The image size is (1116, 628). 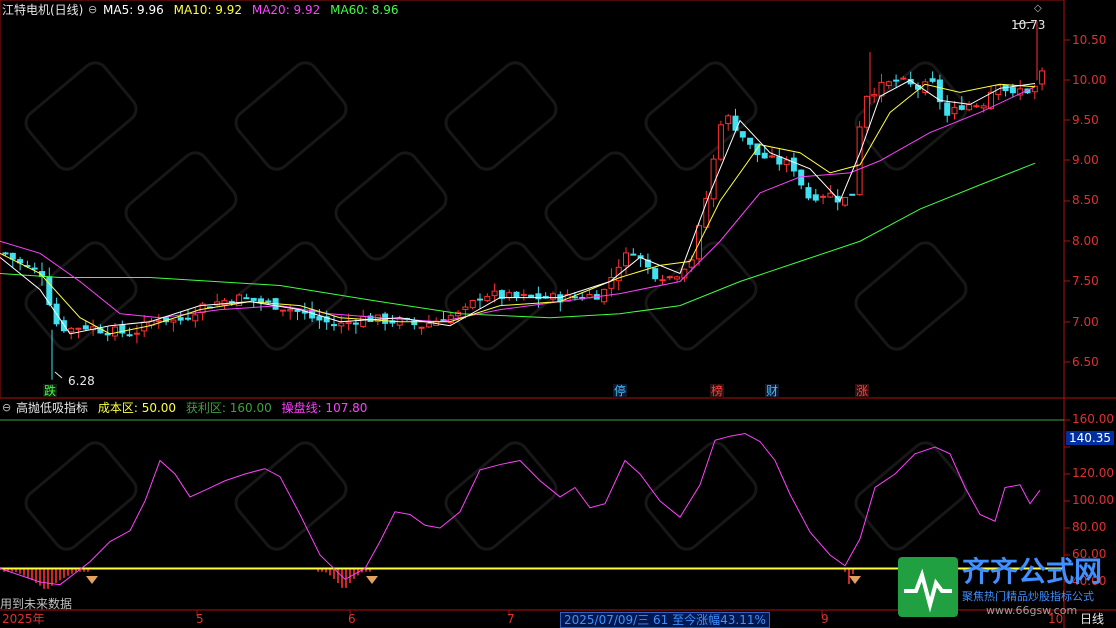 What do you see at coordinates (1032, 571) in the screenshot?
I see `brand-name: 齐齐公式网` at bounding box center [1032, 571].